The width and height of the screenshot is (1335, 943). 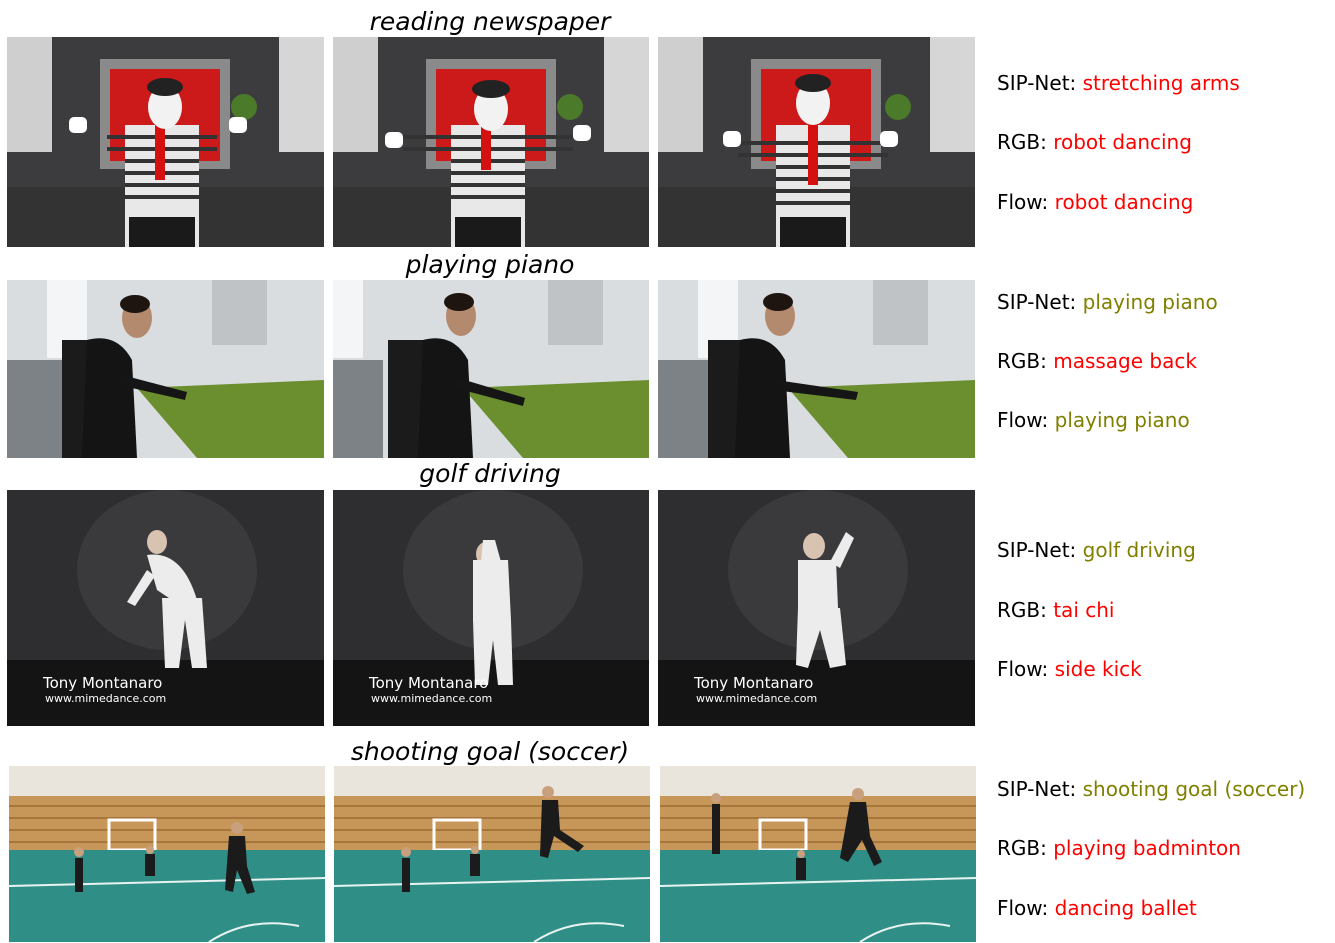 I want to click on prediction-sipnet-row2: SIP-Net: playing piano, so click(x=1107, y=302).